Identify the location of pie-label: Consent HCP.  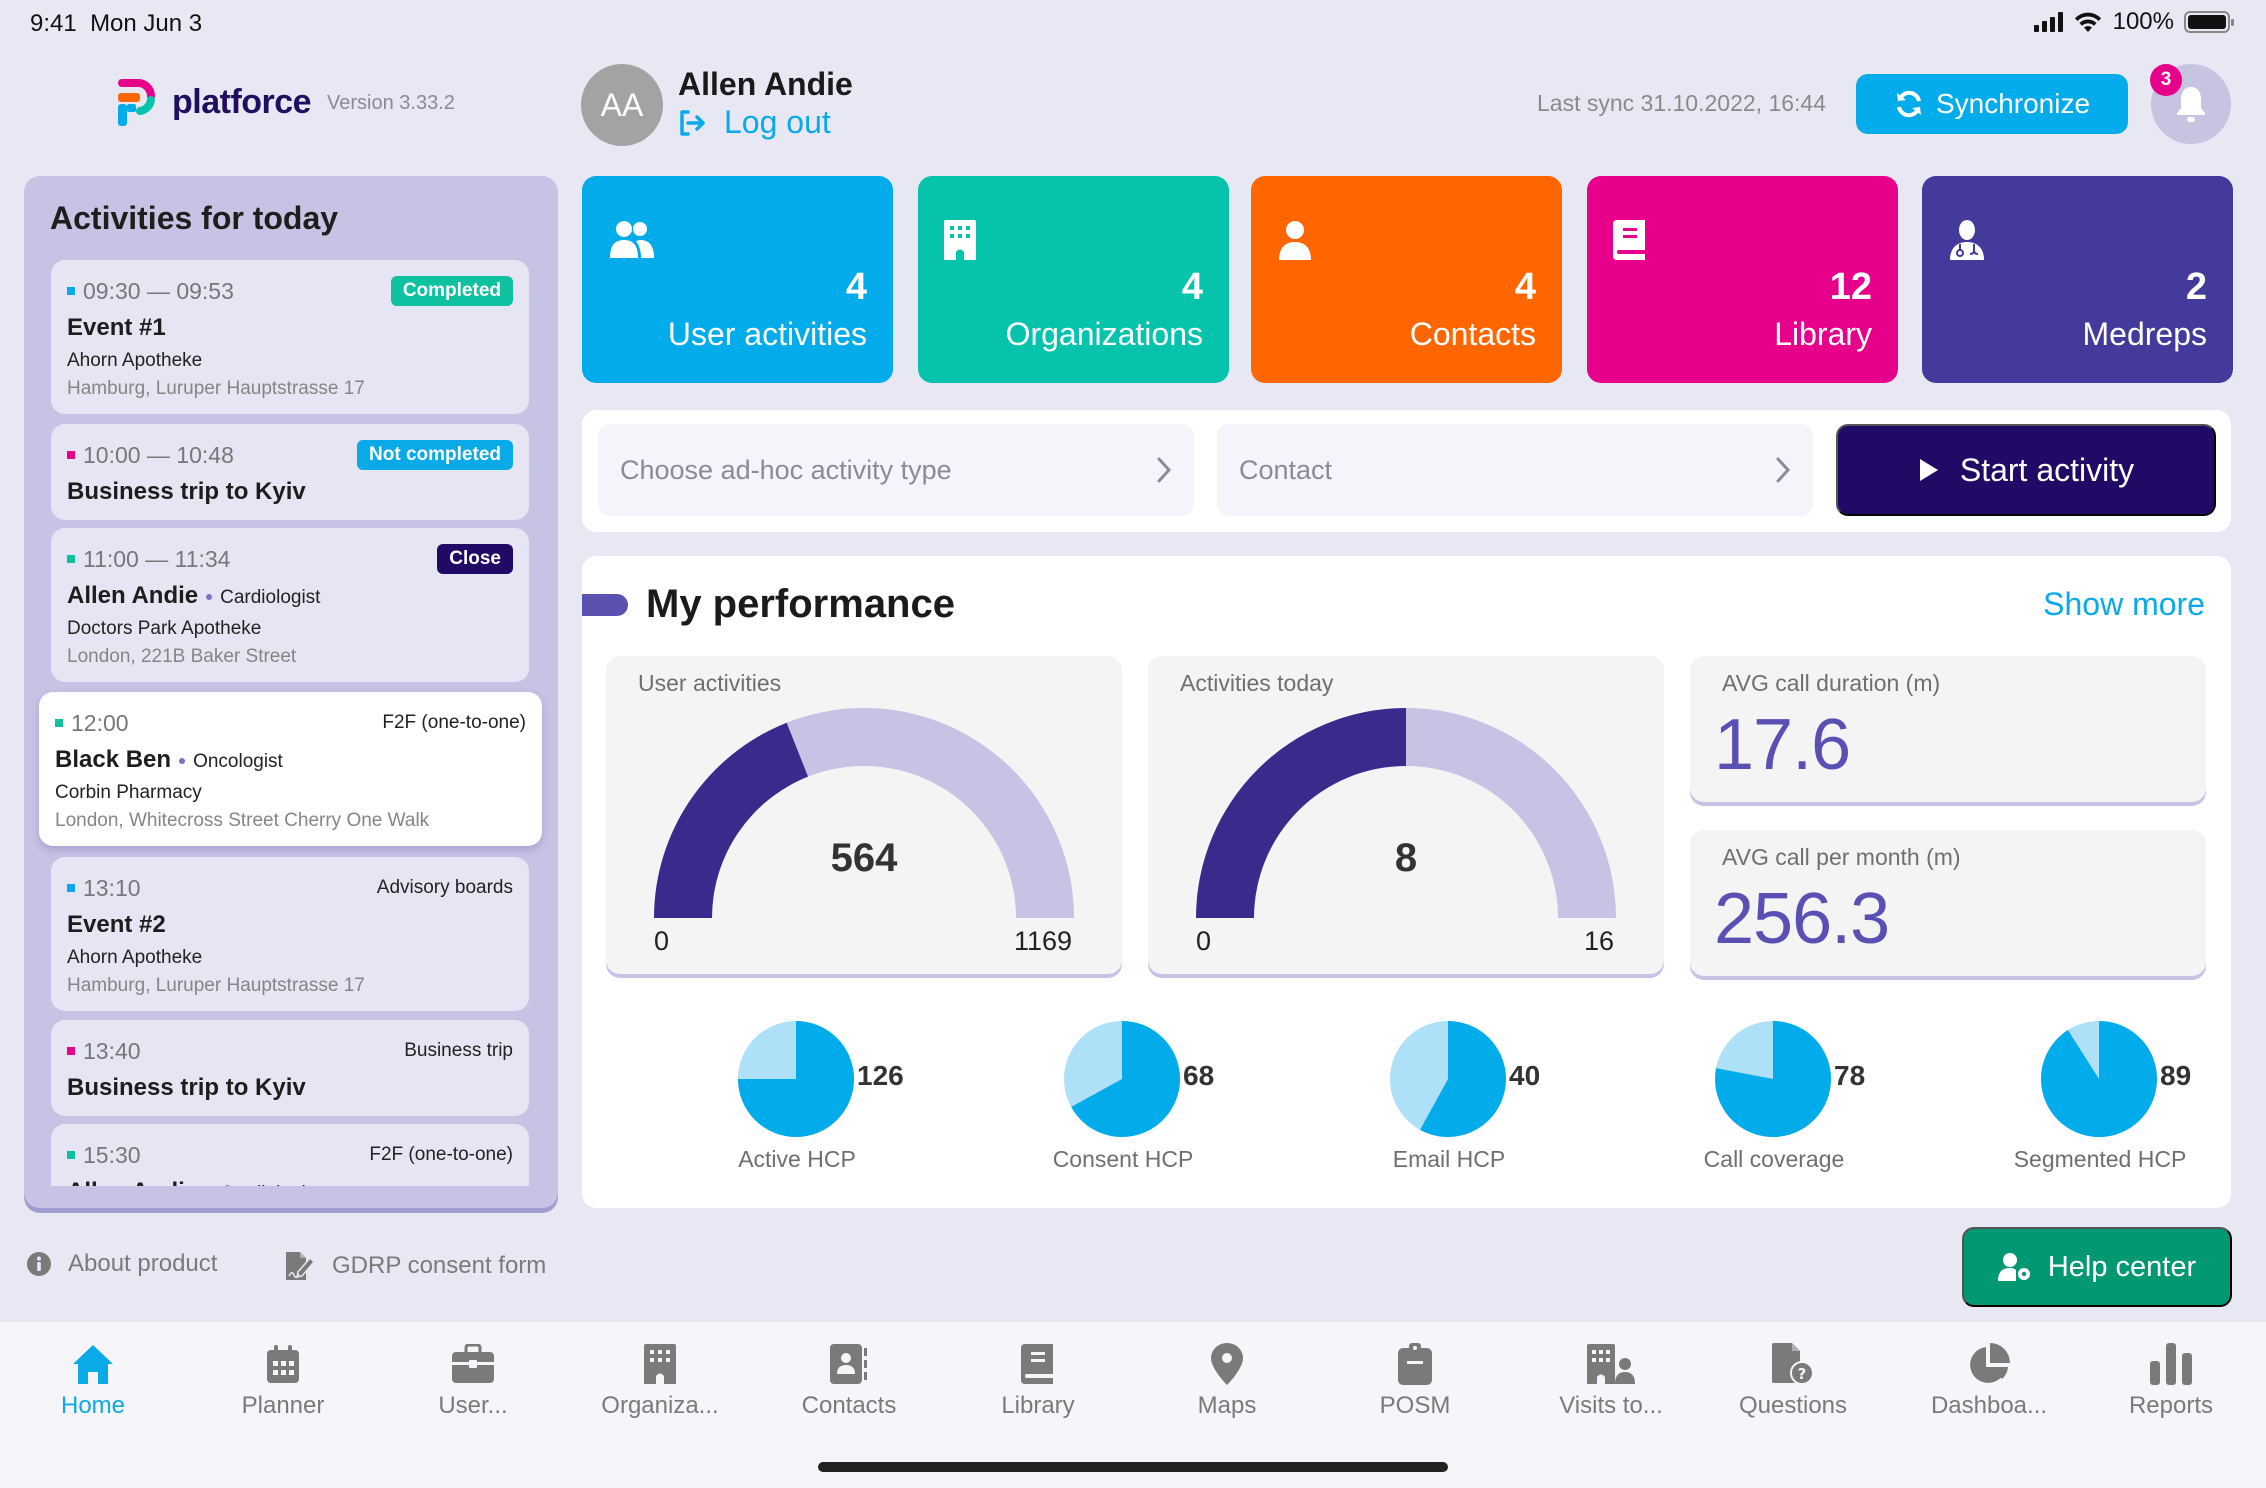
(1123, 1159).